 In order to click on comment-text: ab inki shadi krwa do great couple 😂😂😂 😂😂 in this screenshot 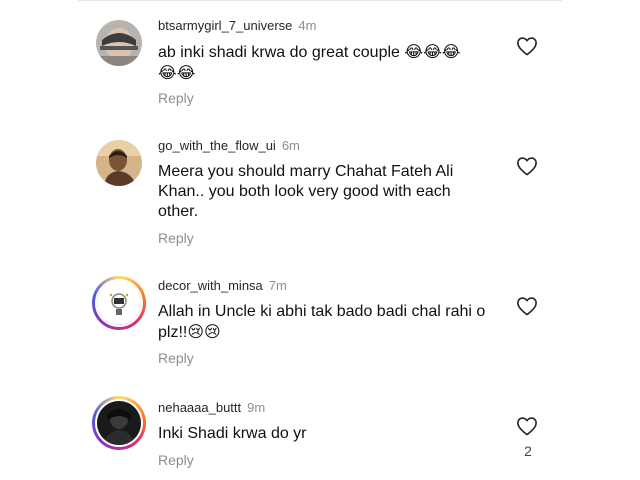, I will do `click(309, 62)`.